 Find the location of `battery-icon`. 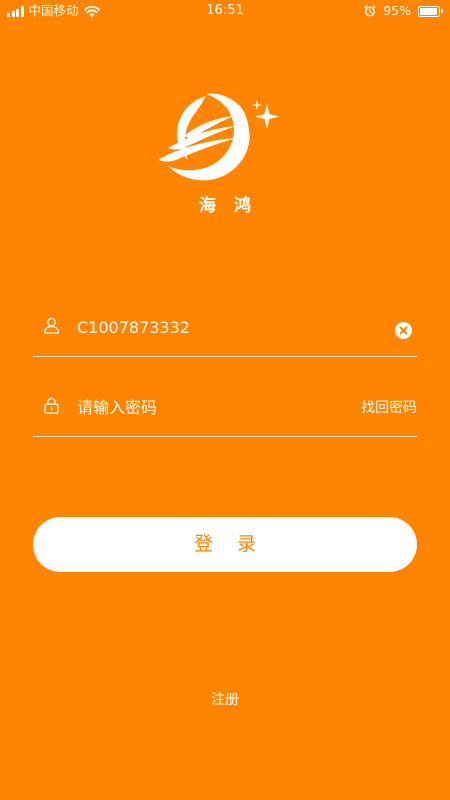

battery-icon is located at coordinates (430, 11).